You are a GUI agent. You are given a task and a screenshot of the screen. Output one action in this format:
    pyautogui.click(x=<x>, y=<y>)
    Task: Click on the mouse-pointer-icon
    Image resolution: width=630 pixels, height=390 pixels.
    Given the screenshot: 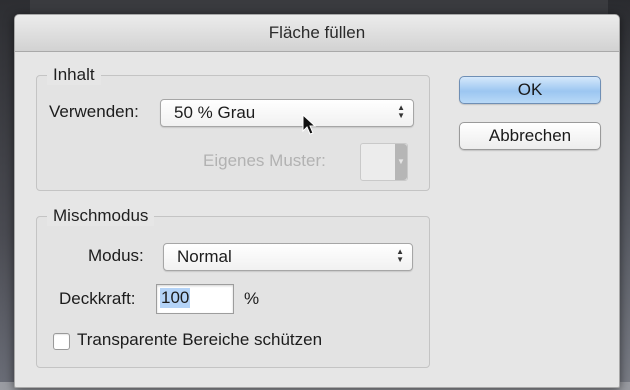 What is the action you would take?
    pyautogui.click(x=309, y=124)
    